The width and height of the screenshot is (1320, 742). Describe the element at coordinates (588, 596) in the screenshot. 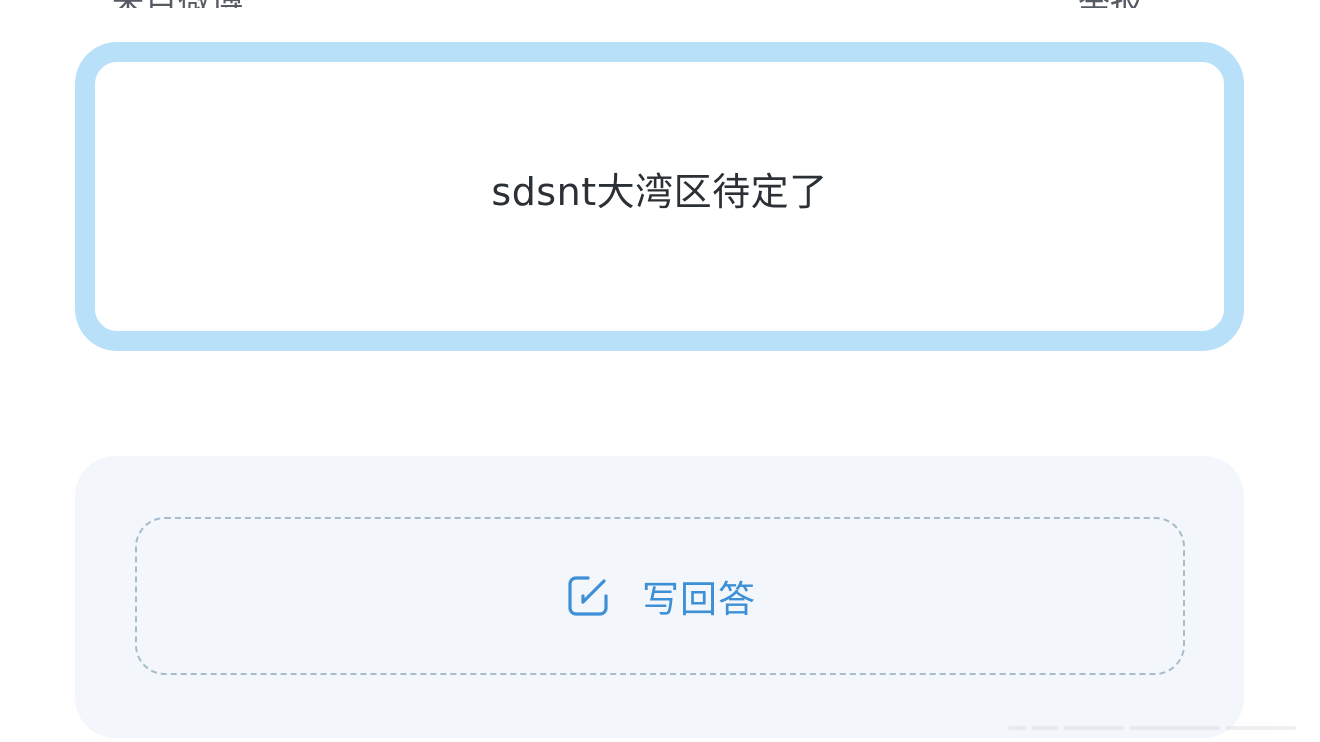

I see `edit-icon` at that location.